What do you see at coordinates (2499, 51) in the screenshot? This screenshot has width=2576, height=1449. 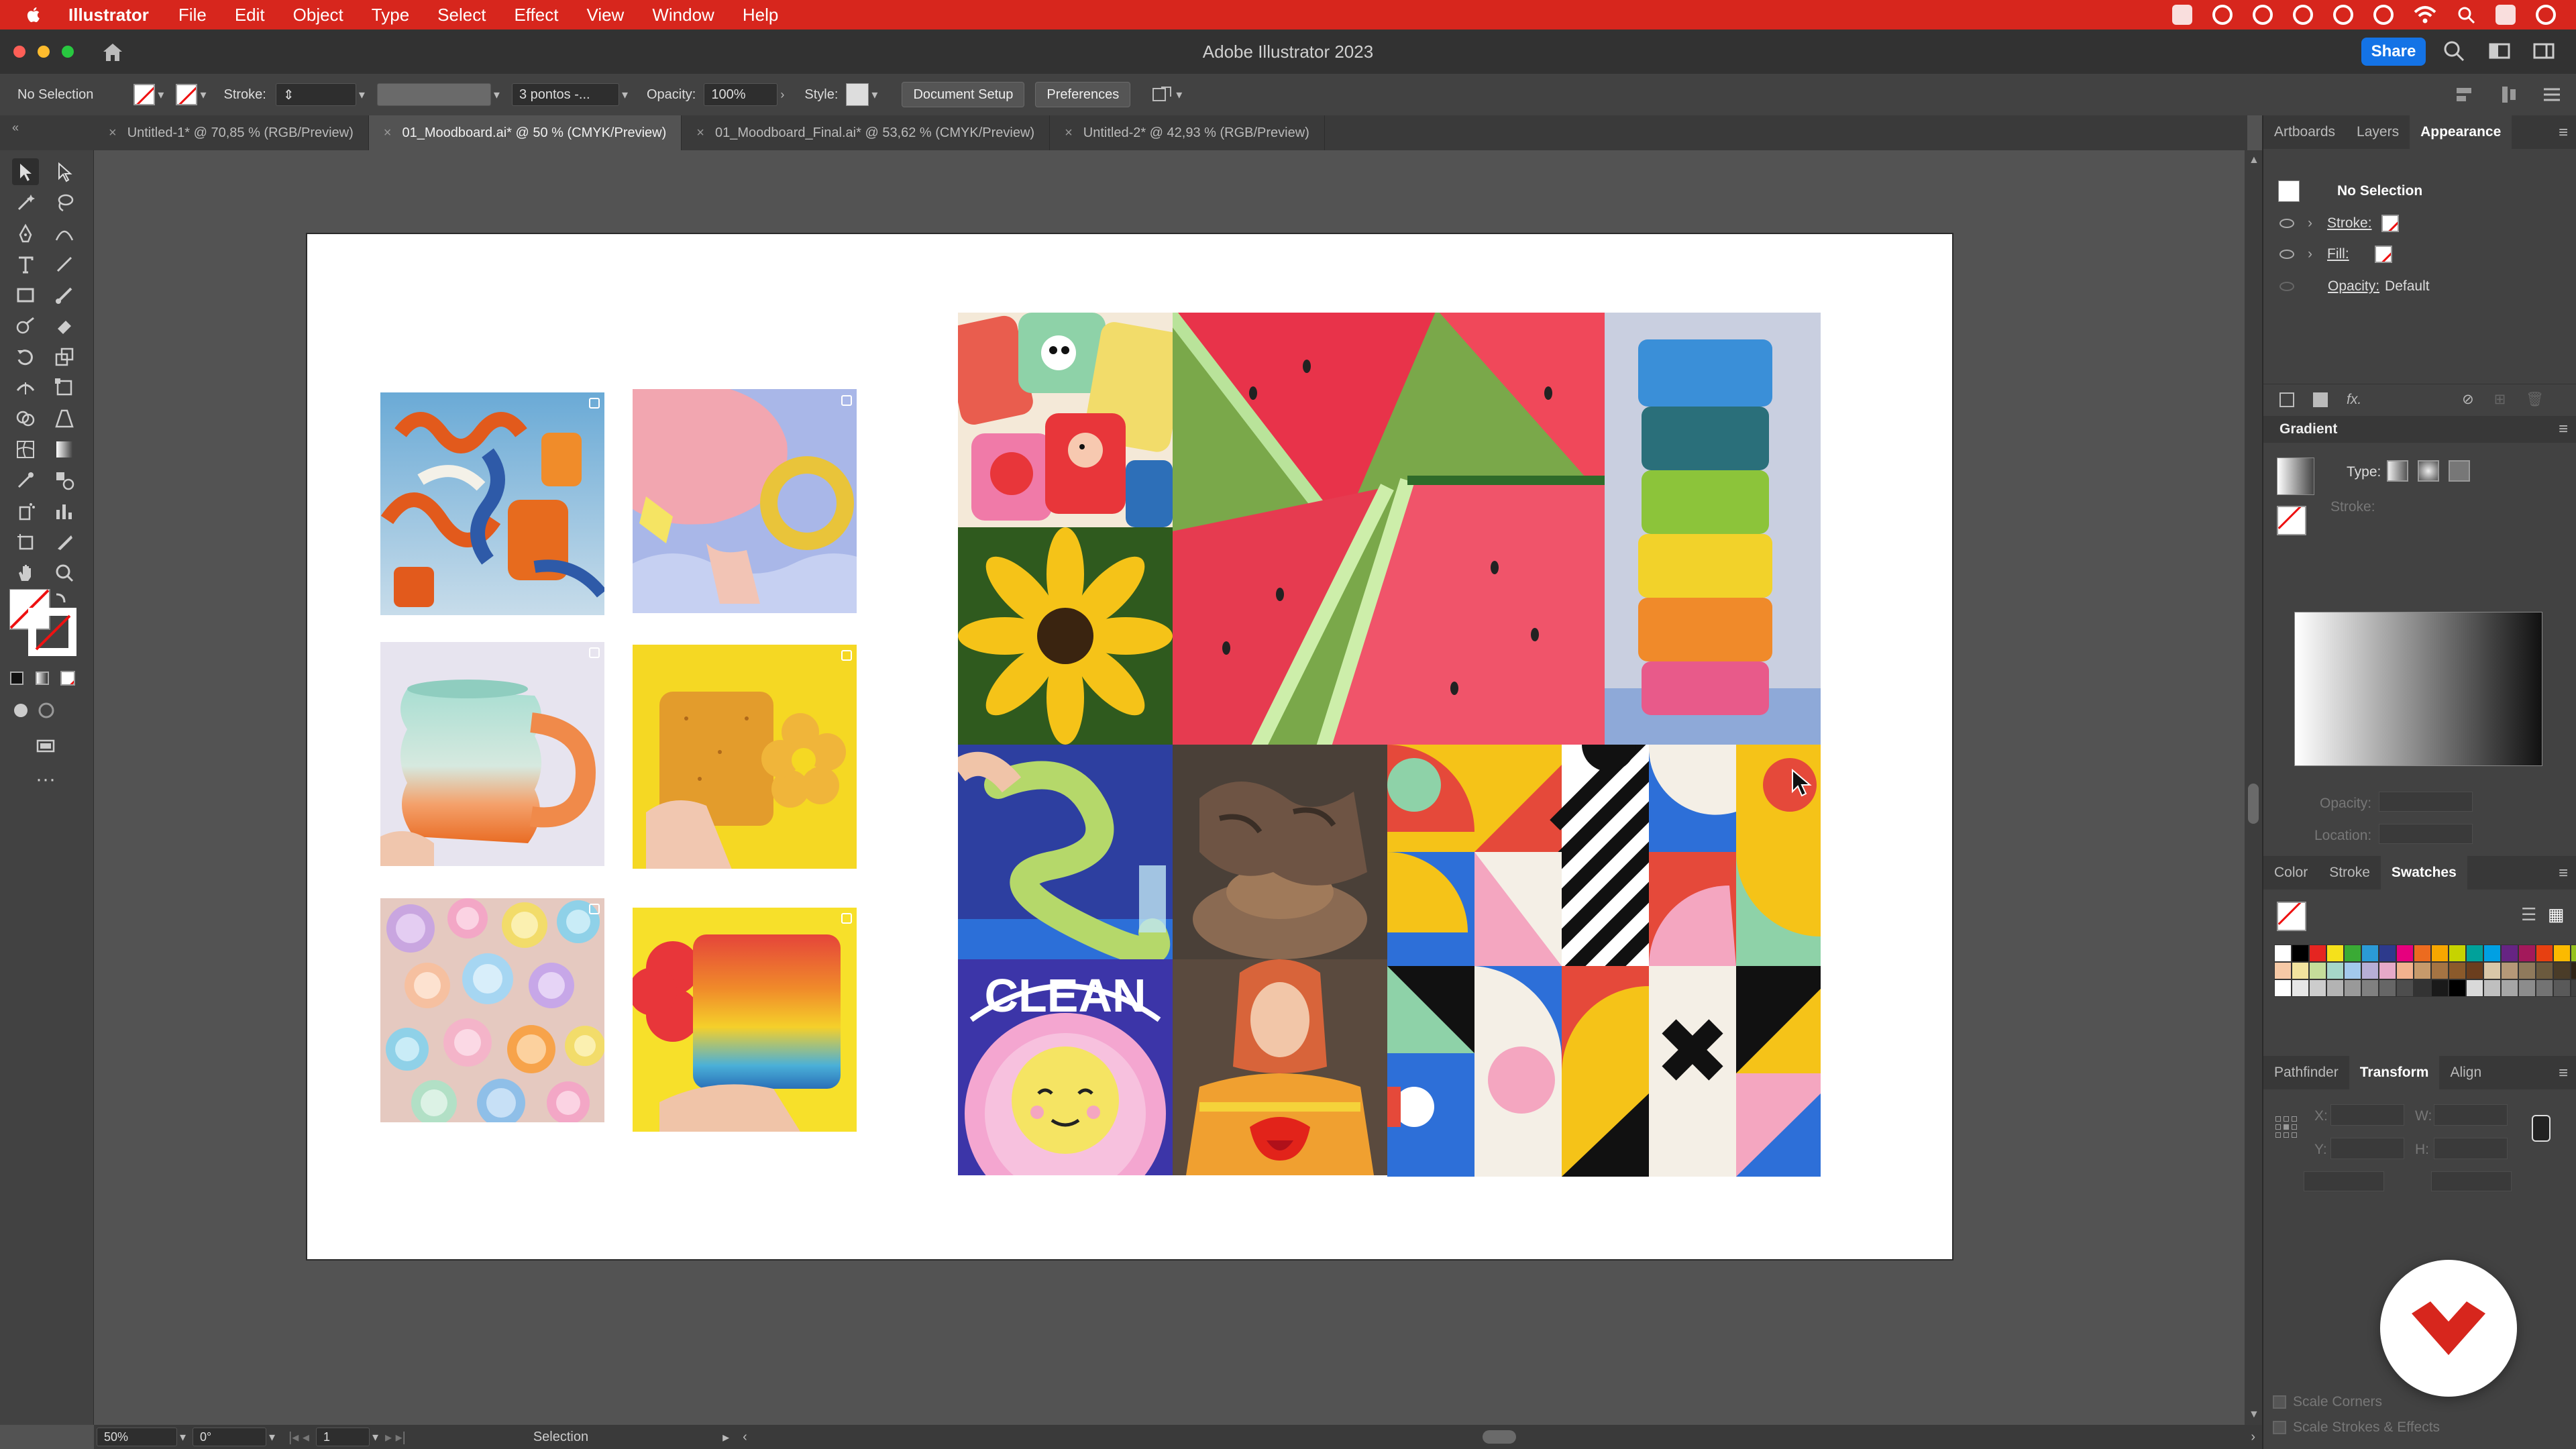 I see `workspace-switcher-icon` at bounding box center [2499, 51].